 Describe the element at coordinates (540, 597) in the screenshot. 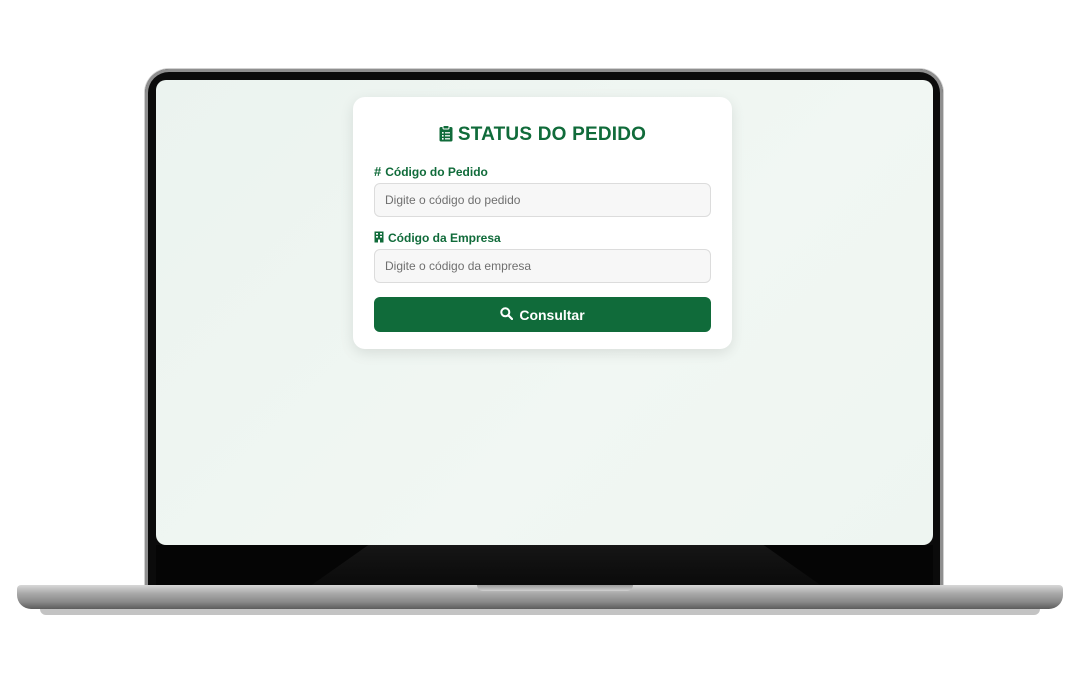

I see `laptop-base` at that location.